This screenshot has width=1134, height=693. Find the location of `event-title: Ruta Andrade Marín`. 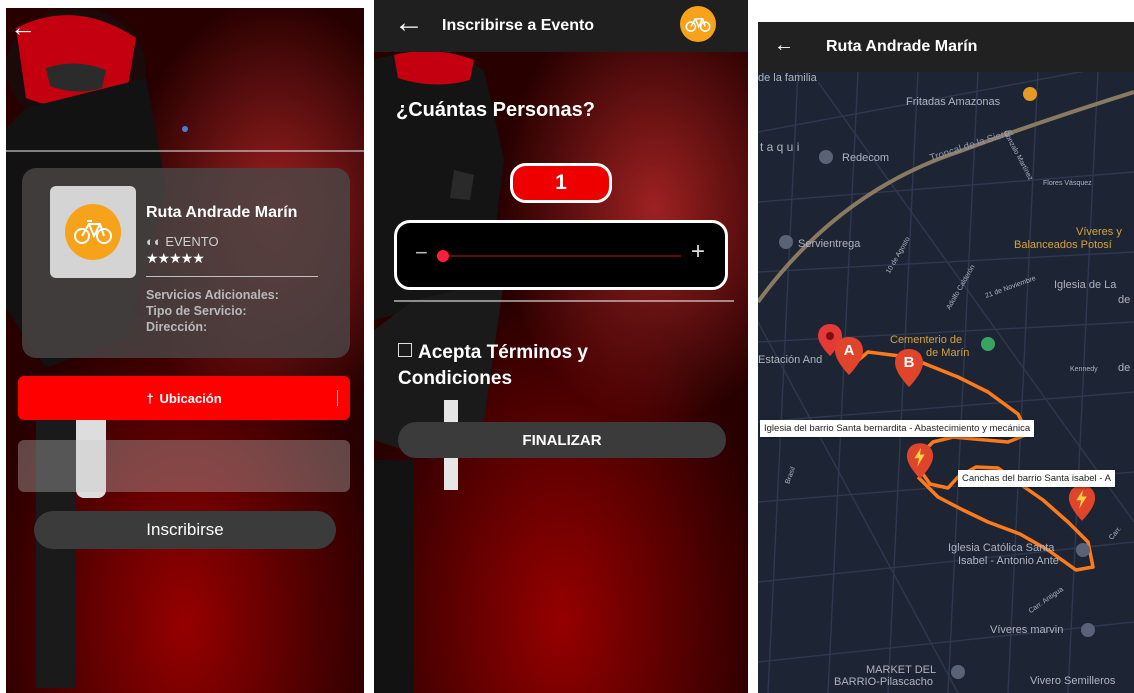

event-title: Ruta Andrade Marín is located at coordinates (222, 212).